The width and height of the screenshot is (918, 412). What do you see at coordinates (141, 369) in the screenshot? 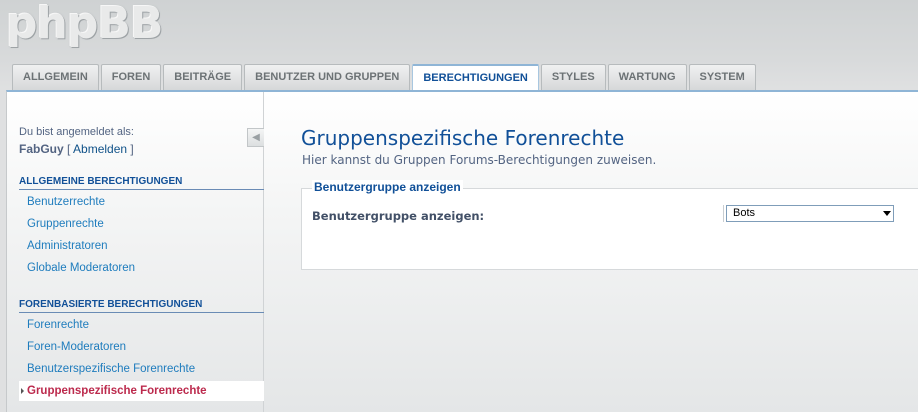
I see `sidebar-item-benutzerspezifische-forenrechte: Benutzerspezifische Forenrechte` at bounding box center [141, 369].